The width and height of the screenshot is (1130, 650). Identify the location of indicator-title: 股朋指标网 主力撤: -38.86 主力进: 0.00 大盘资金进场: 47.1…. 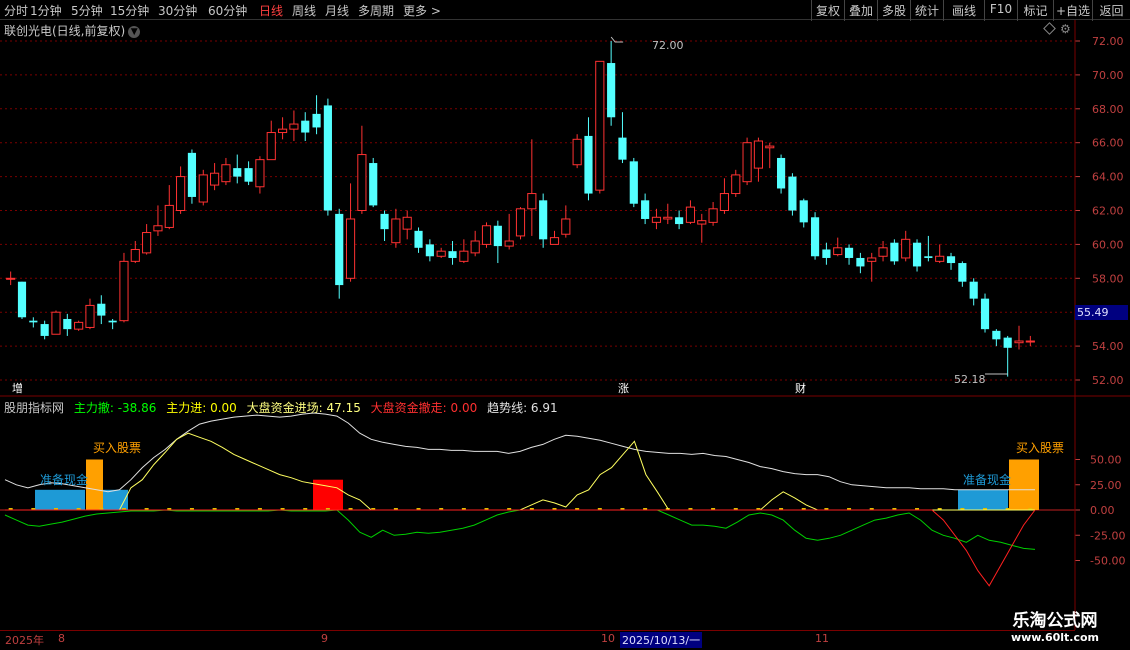
(284, 407).